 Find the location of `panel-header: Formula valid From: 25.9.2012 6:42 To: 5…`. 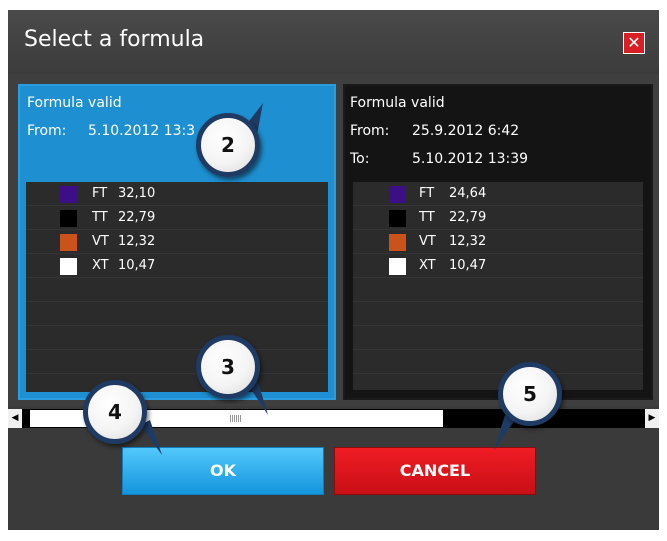

panel-header: Formula valid From: 25.9.2012 6:42 To: 5… is located at coordinates (498, 134).